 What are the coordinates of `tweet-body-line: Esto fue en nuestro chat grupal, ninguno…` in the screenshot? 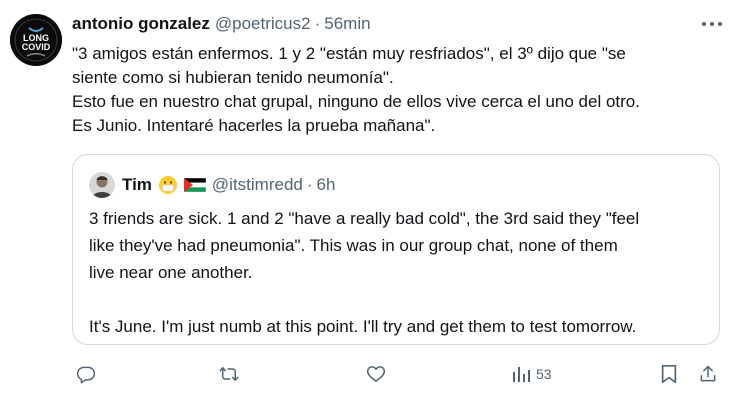 It's located at (356, 101).